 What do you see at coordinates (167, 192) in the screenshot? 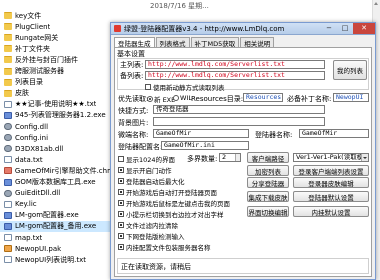
I see `open-page-checkbox: 开始游戏后自动打开登陆器页面` at bounding box center [167, 192].